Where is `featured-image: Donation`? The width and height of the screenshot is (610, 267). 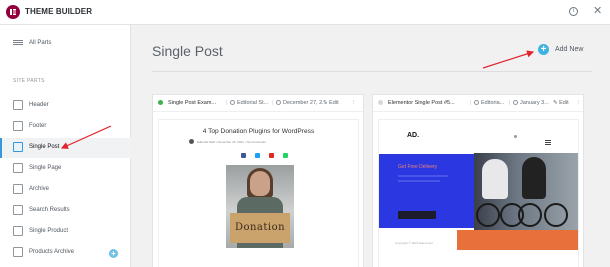 featured-image: Donation is located at coordinates (260, 206).